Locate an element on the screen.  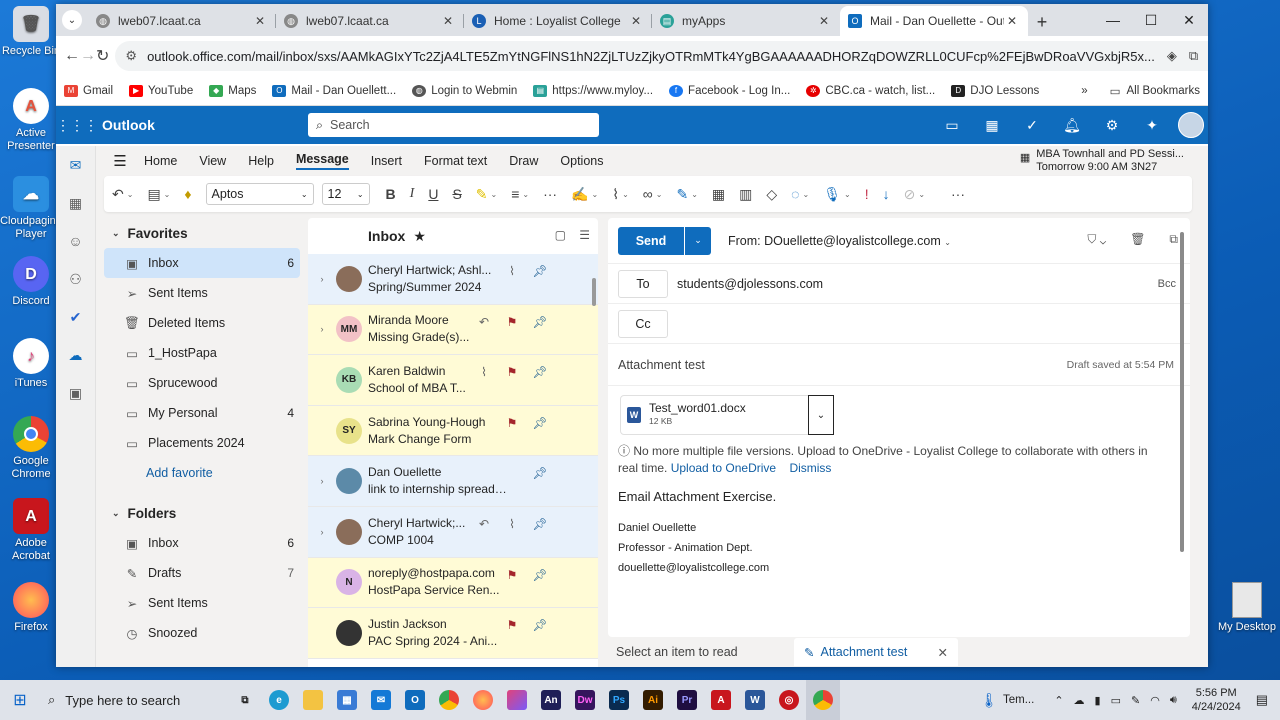
discard-trash-icon: 🗑︎ is located at coordinates (1137, 239).